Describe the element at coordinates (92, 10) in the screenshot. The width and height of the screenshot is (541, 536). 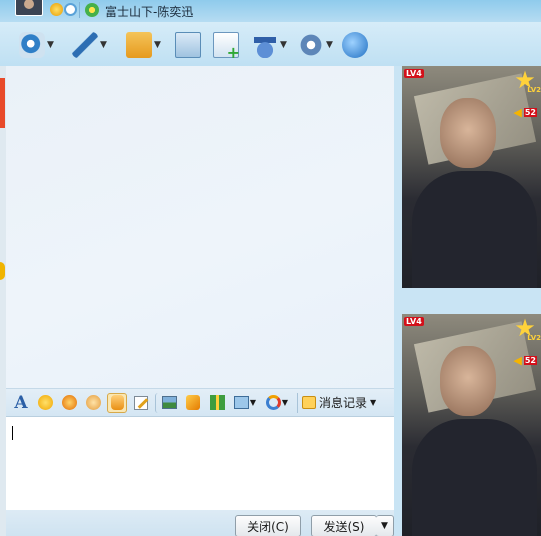
I see `flower-status-icon` at that location.